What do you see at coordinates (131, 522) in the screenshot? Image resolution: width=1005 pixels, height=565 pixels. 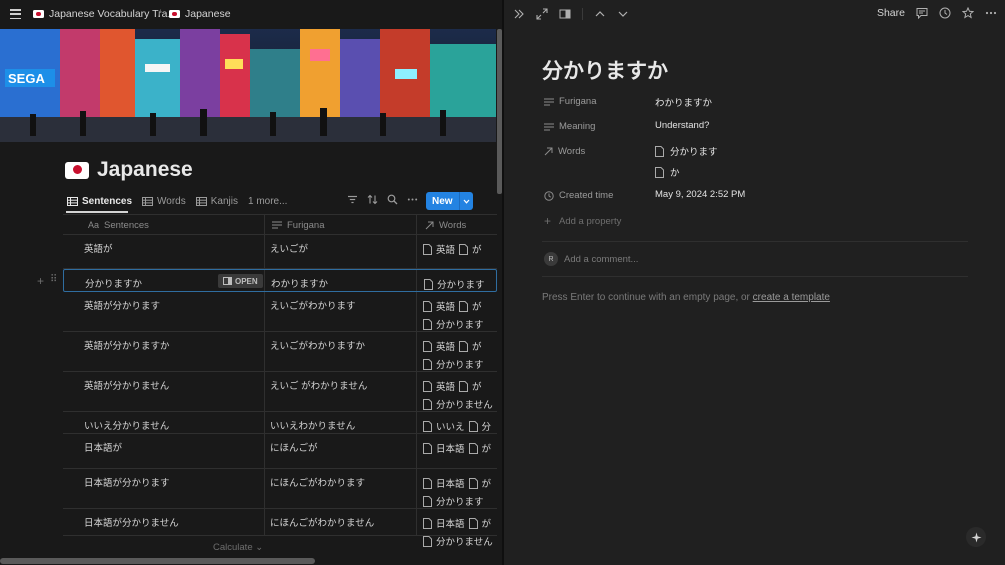 I see `cell-sentence: 日本語が分かりません` at bounding box center [131, 522].